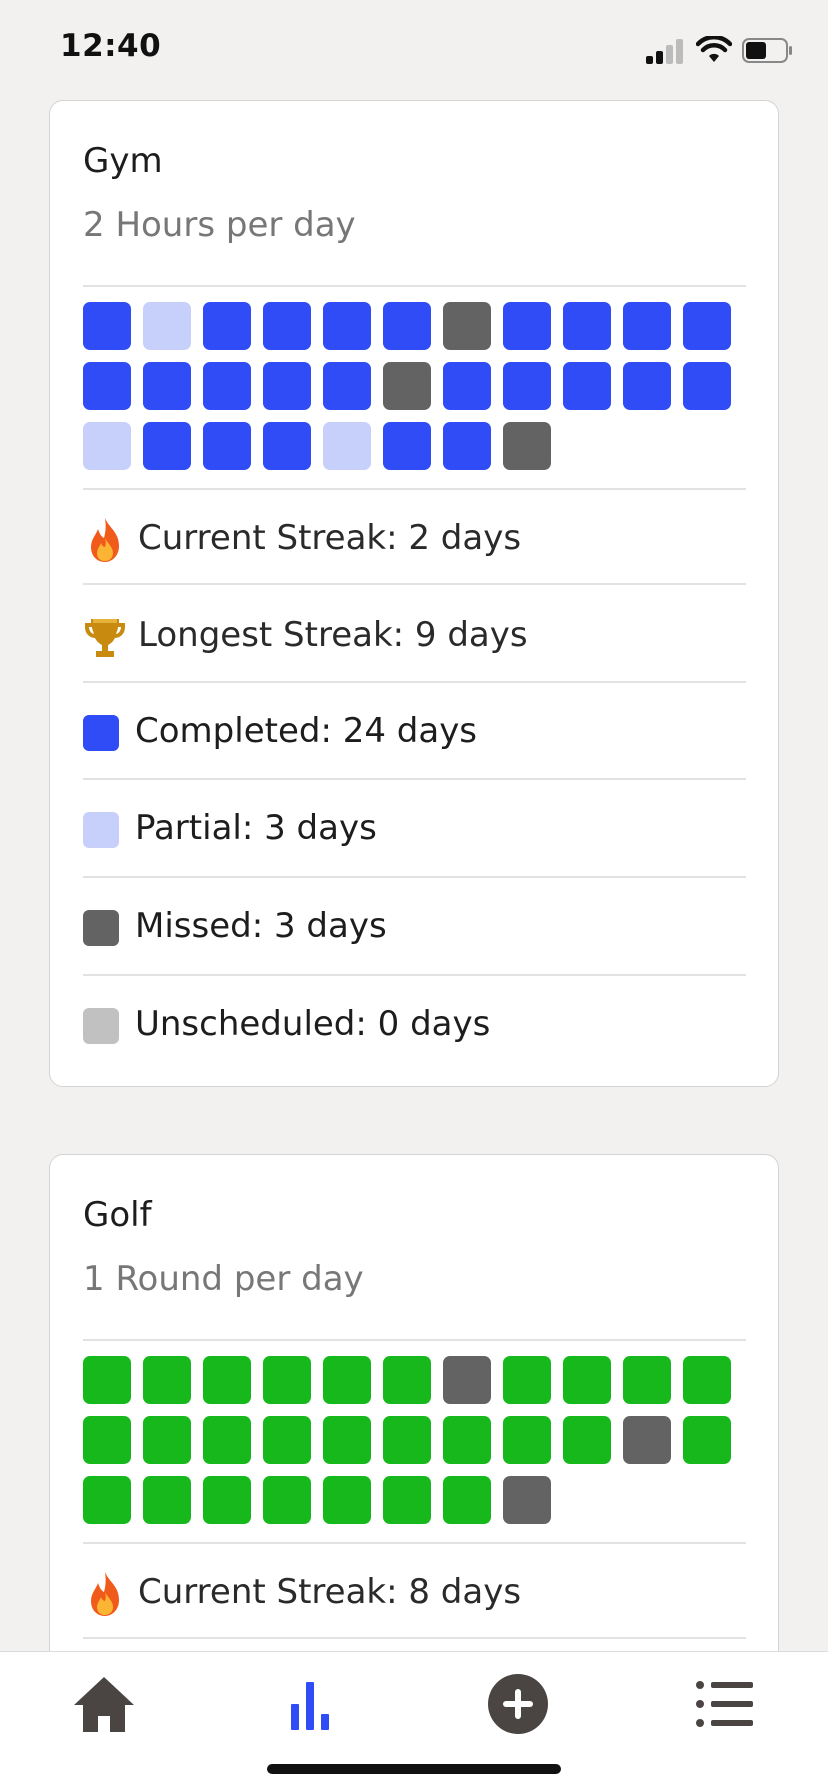  Describe the element at coordinates (518, 1702) in the screenshot. I see `tab-add` at that location.